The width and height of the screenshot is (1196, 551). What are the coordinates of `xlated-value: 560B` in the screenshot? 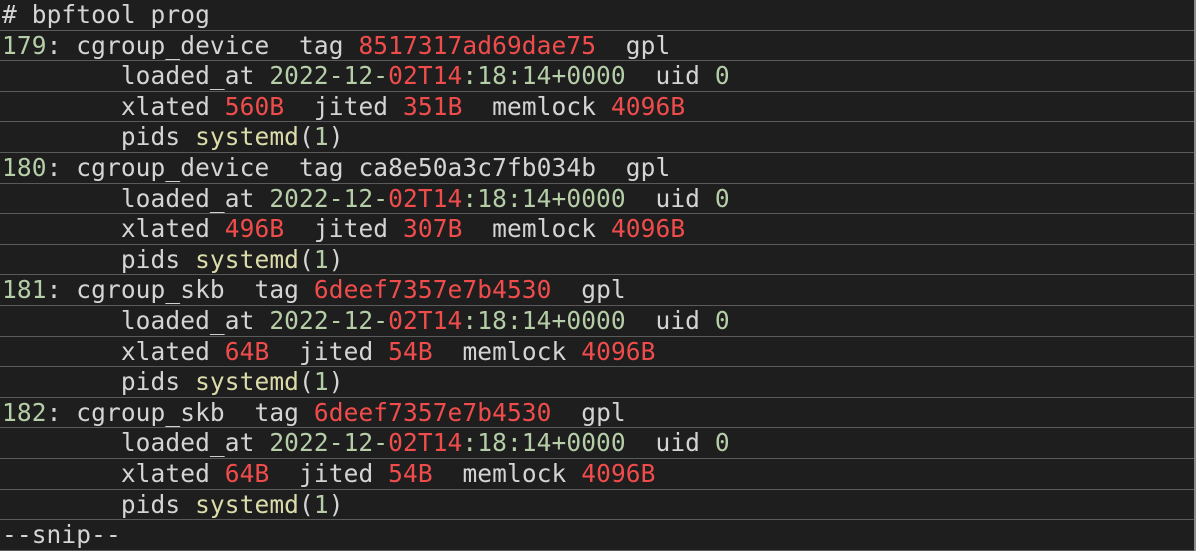 It's located at (254, 106).